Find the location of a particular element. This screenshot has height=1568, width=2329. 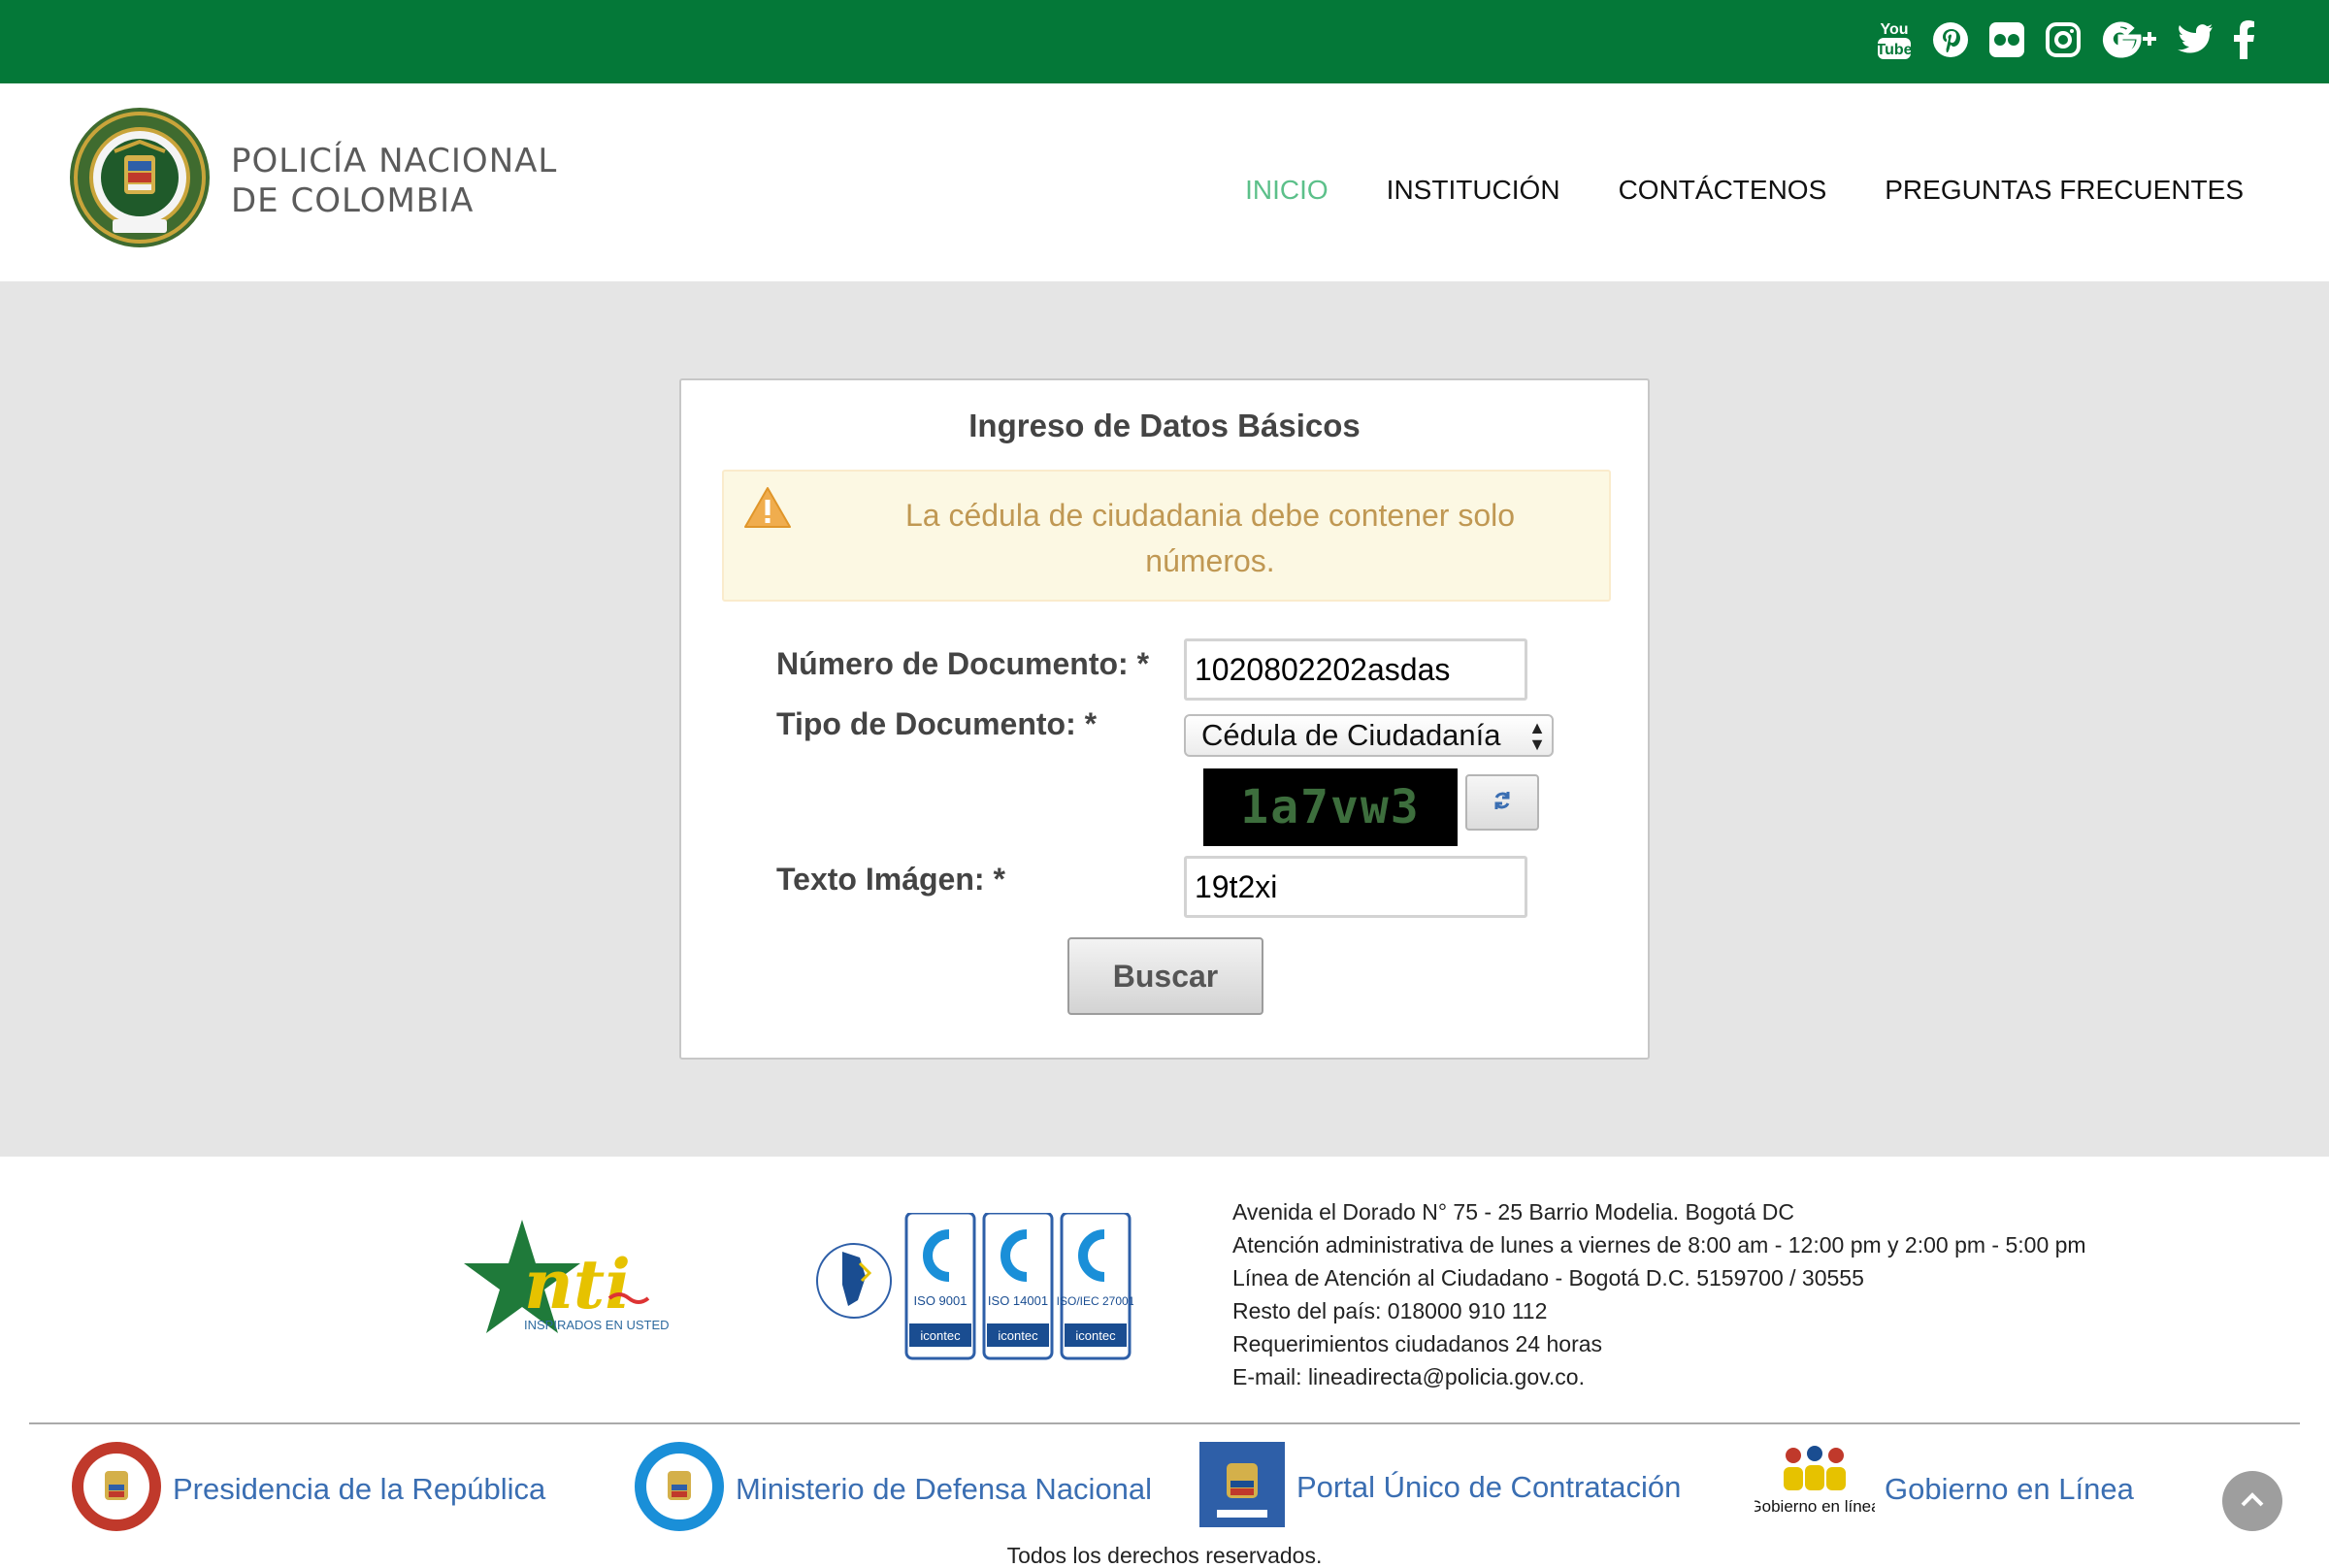

link-gobierno-en-linea: Gobierno en línea Gobierno en Línea is located at coordinates (1942, 1489).